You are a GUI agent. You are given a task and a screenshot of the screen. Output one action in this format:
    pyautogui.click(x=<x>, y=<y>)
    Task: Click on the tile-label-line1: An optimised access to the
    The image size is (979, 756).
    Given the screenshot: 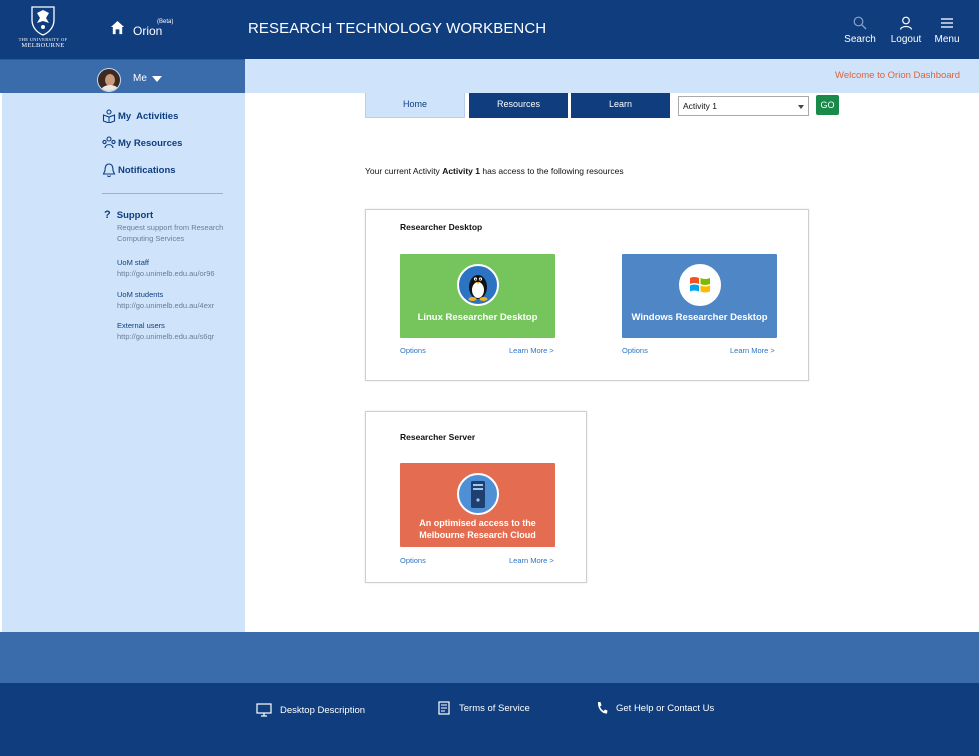 What is the action you would take?
    pyautogui.click(x=477, y=523)
    